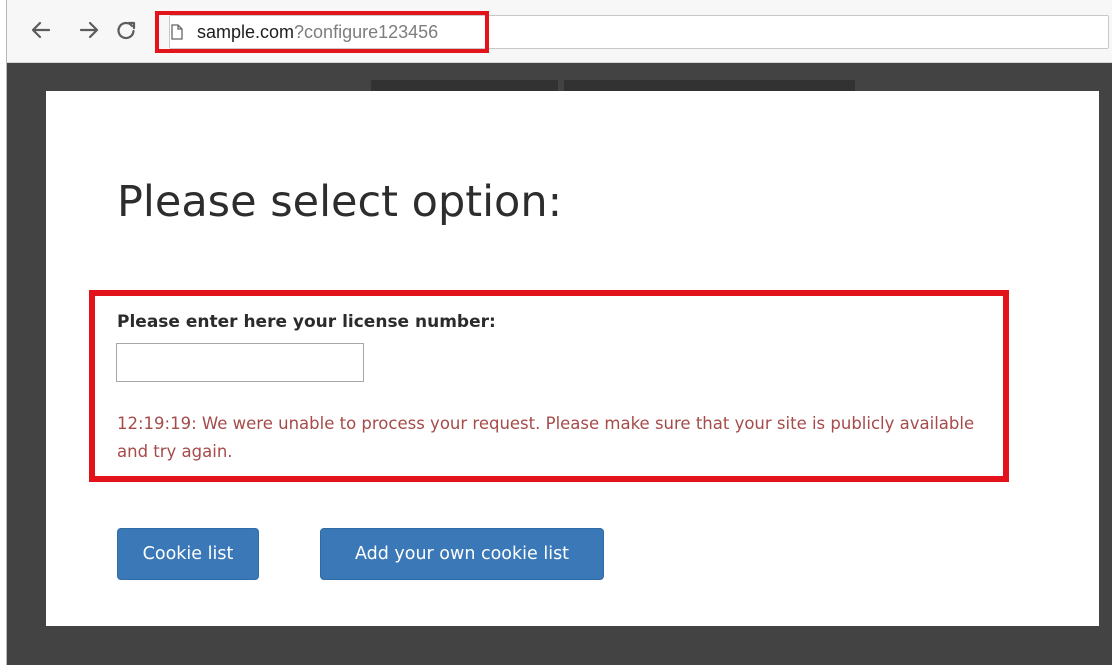  I want to click on page-title: Please select option:, so click(340, 202).